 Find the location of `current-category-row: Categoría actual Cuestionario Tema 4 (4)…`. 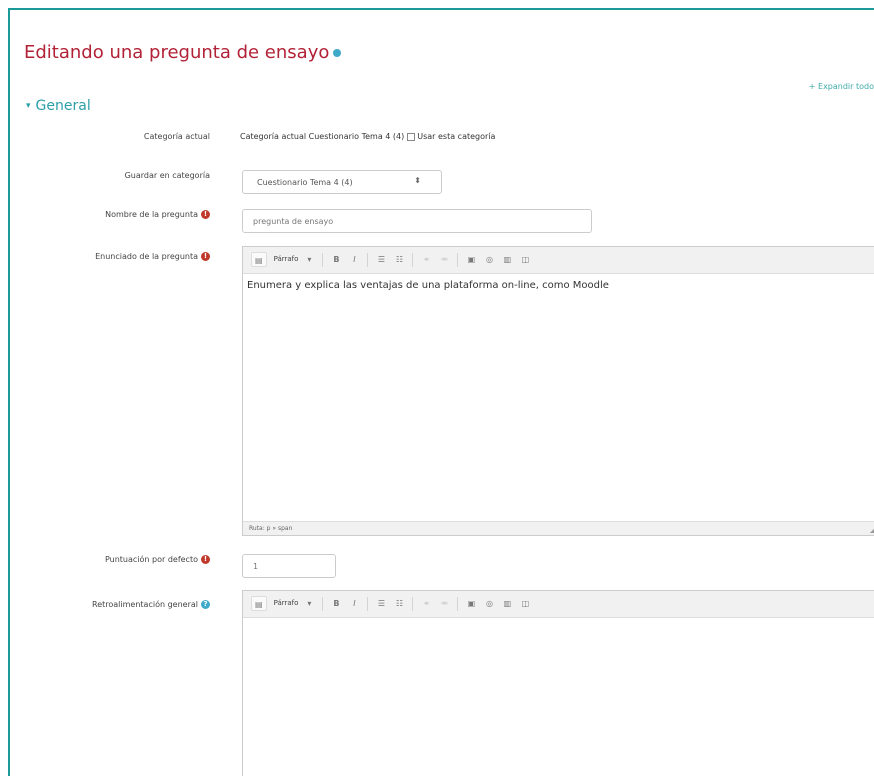

current-category-row: Categoría actual Cuestionario Tema 4 (4)… is located at coordinates (367, 136).